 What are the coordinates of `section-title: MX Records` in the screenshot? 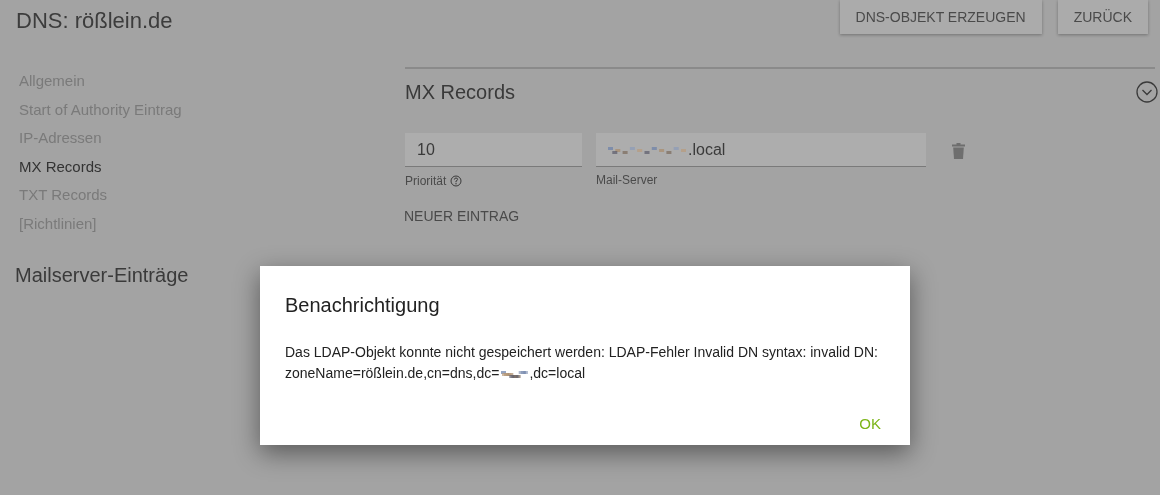 It's located at (460, 92).